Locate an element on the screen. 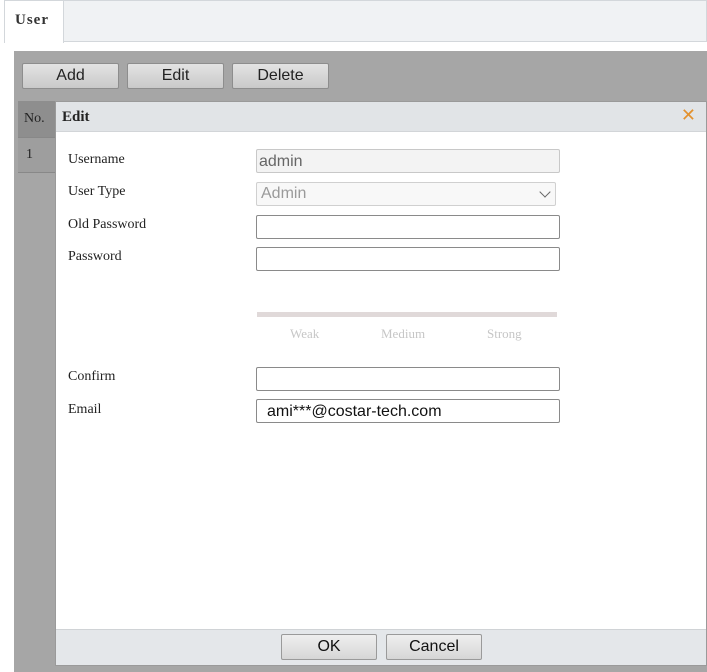  email-label: Email is located at coordinates (85, 409).